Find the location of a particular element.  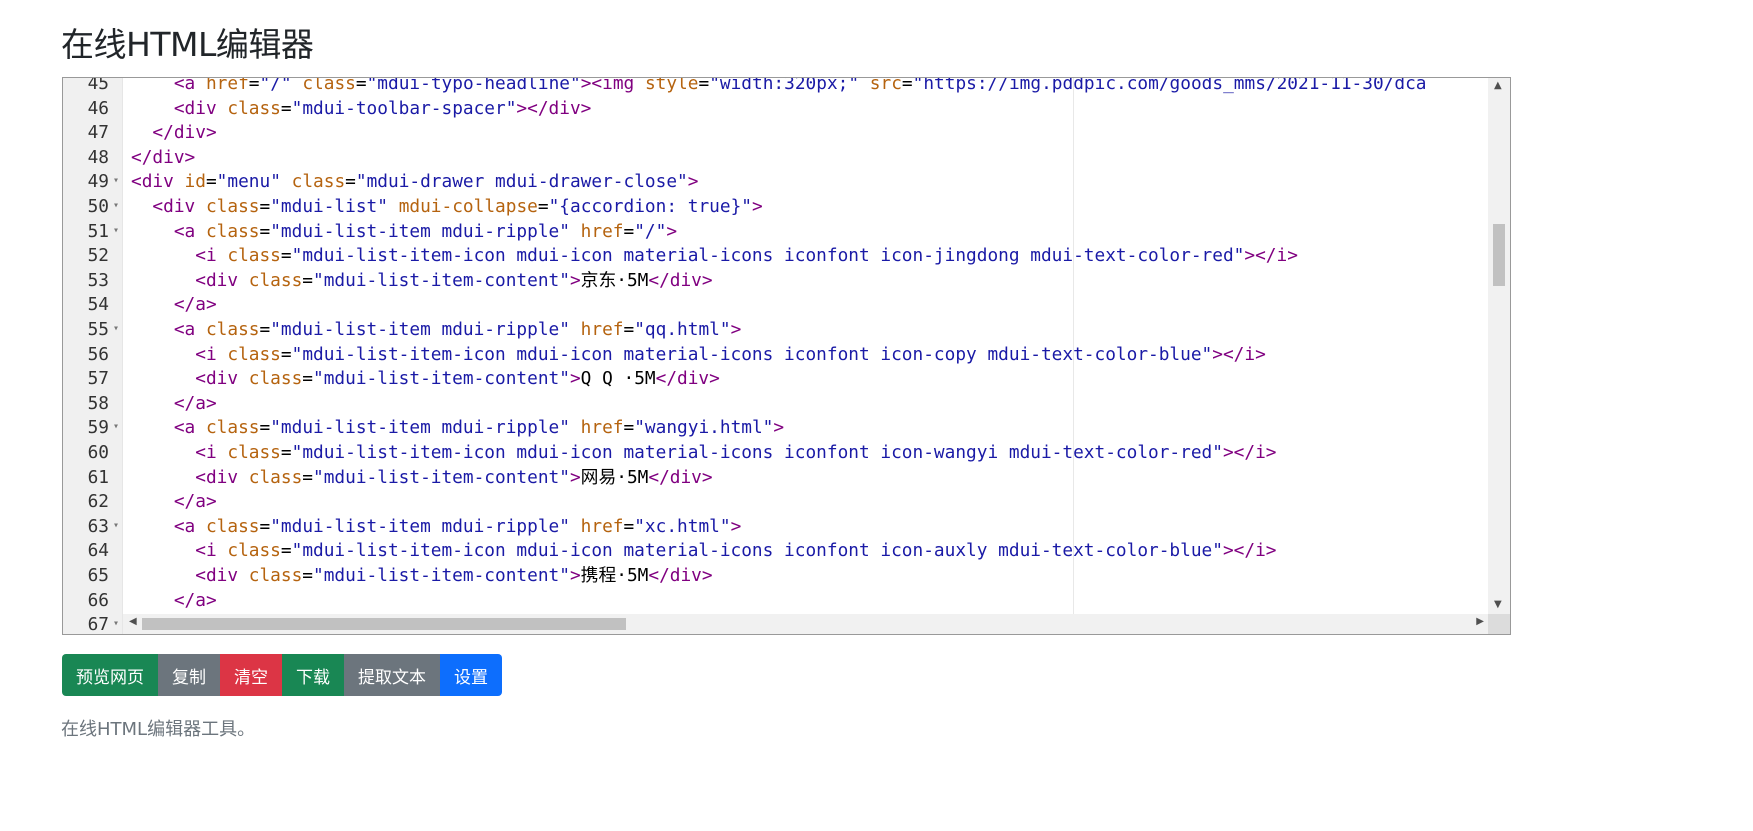

scroll-right-arrow-icon: ▶ is located at coordinates (1480, 621).